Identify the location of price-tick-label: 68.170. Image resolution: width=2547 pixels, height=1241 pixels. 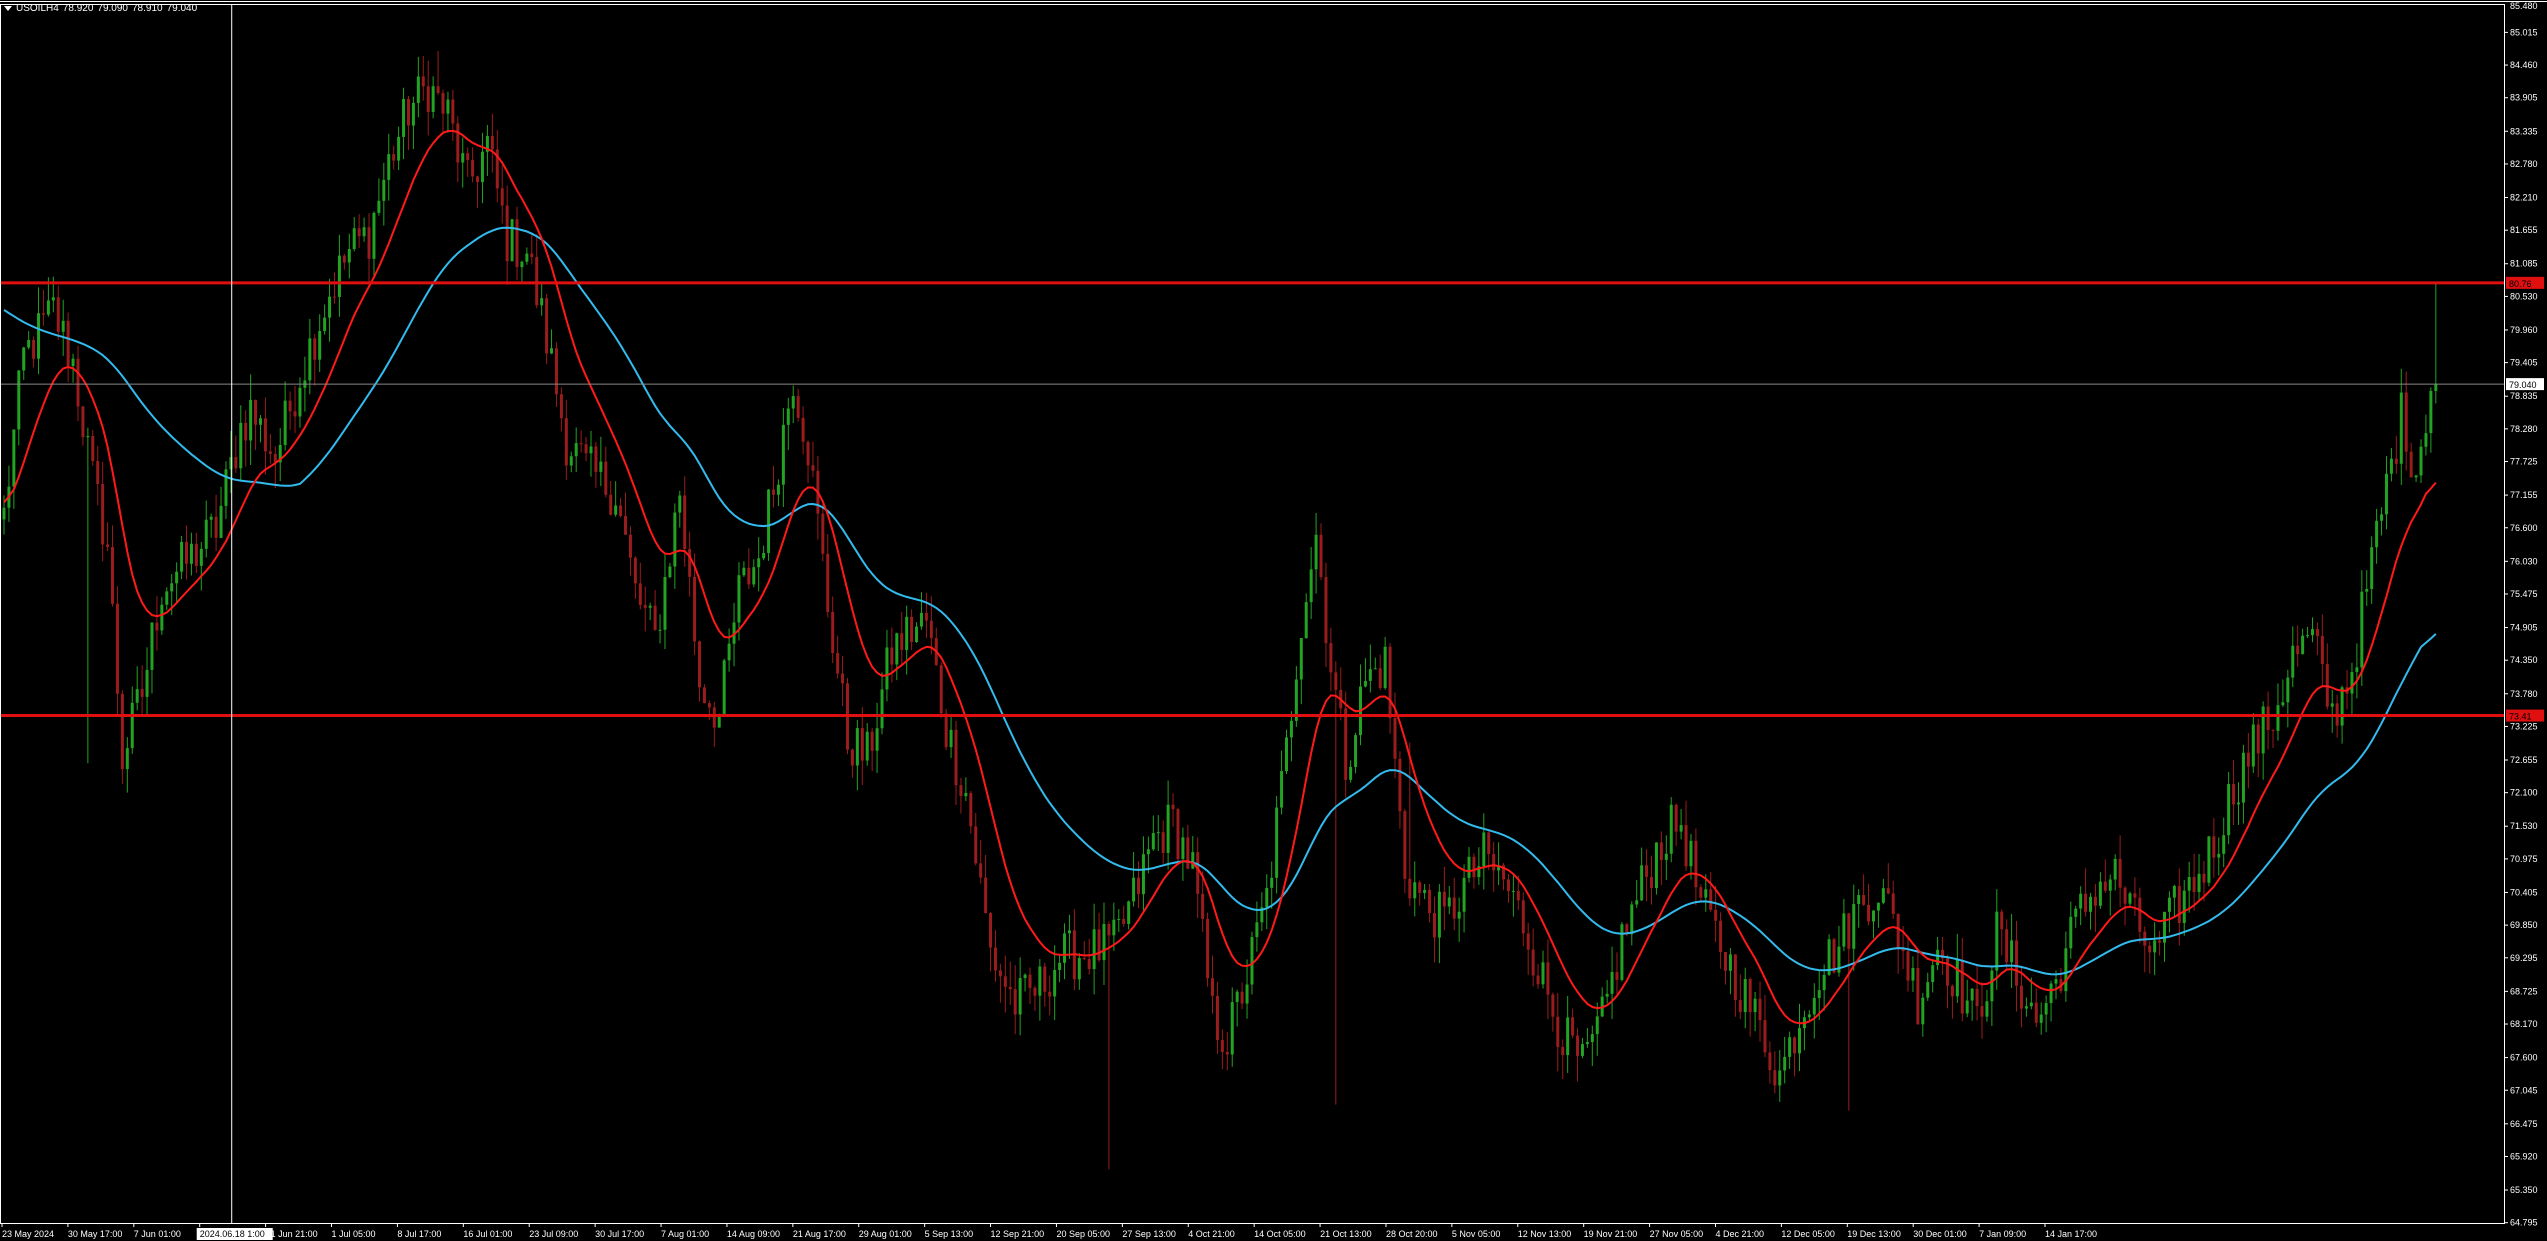
(2524, 1024).